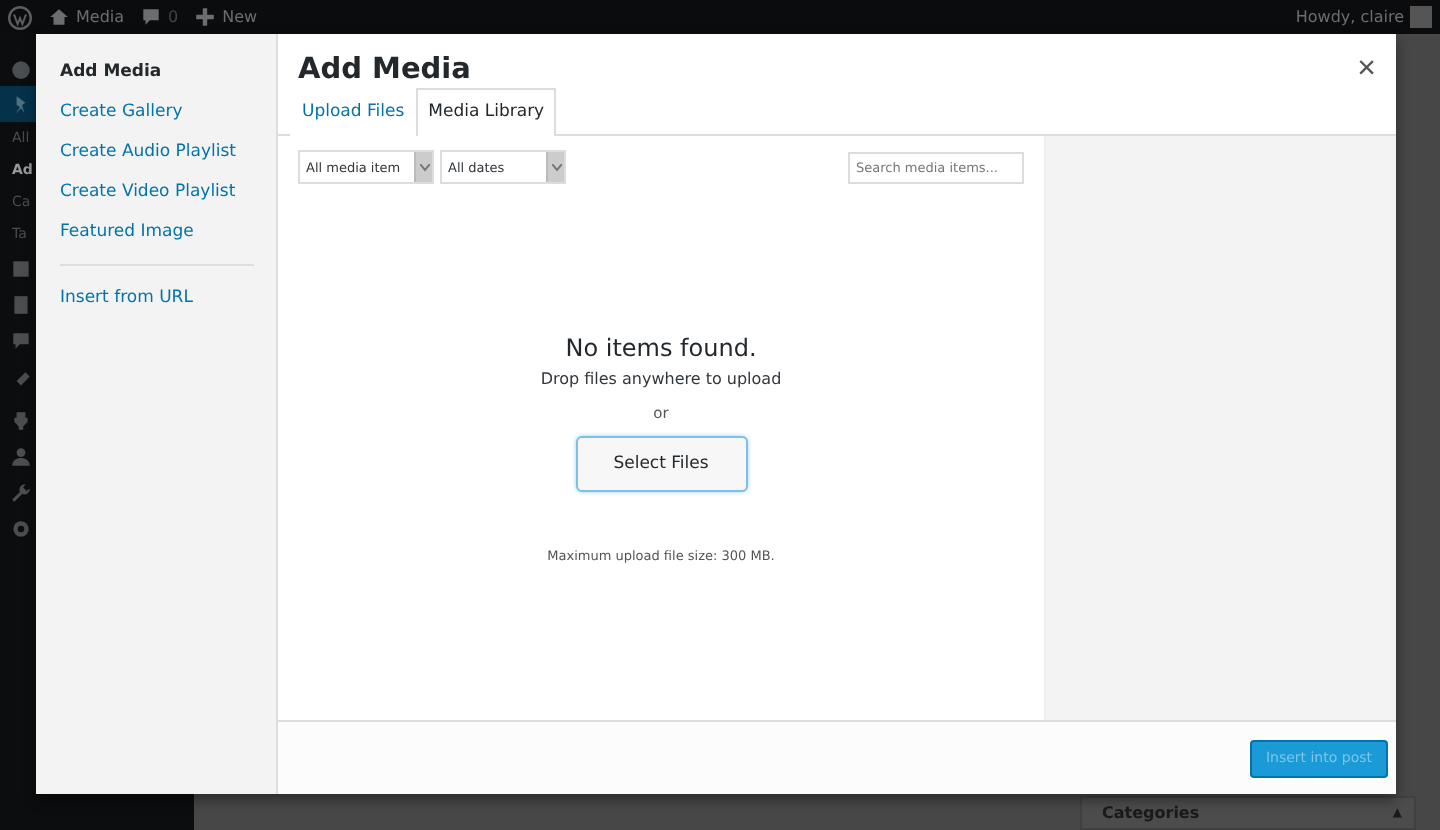 The width and height of the screenshot is (1440, 830). What do you see at coordinates (661, 379) in the screenshot?
I see `drop-hint: Drop files anywhere to upload` at bounding box center [661, 379].